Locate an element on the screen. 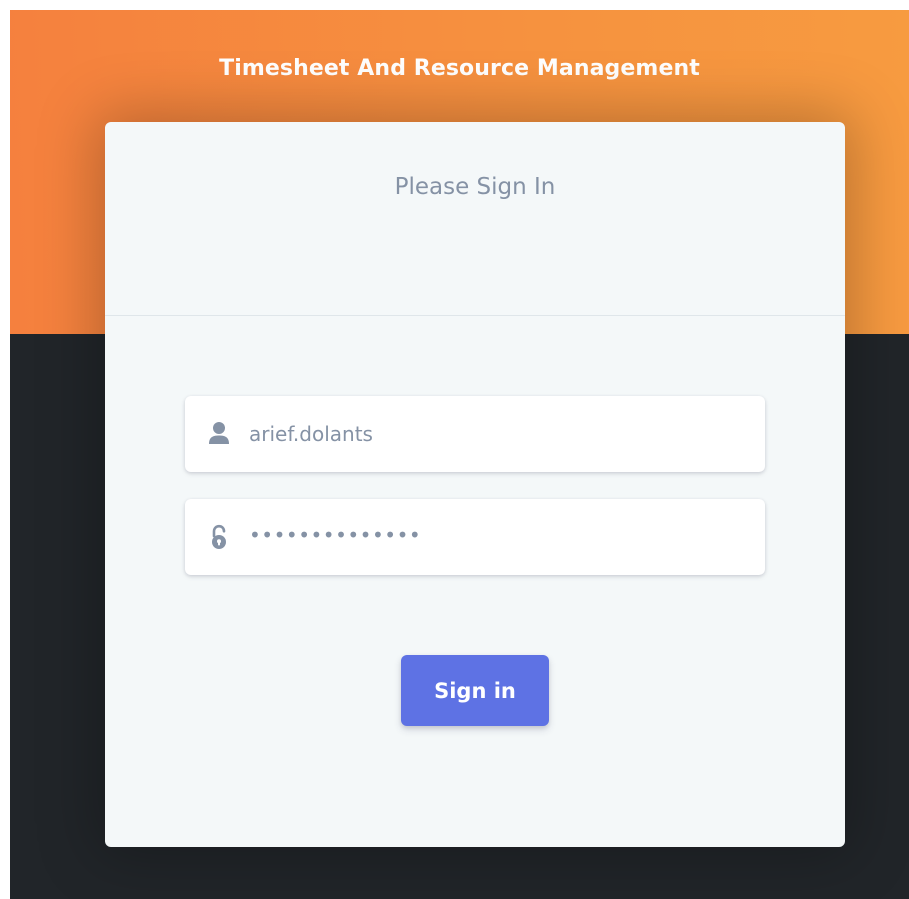 This screenshot has height=899, width=909. unlock-icon is located at coordinates (219, 537).